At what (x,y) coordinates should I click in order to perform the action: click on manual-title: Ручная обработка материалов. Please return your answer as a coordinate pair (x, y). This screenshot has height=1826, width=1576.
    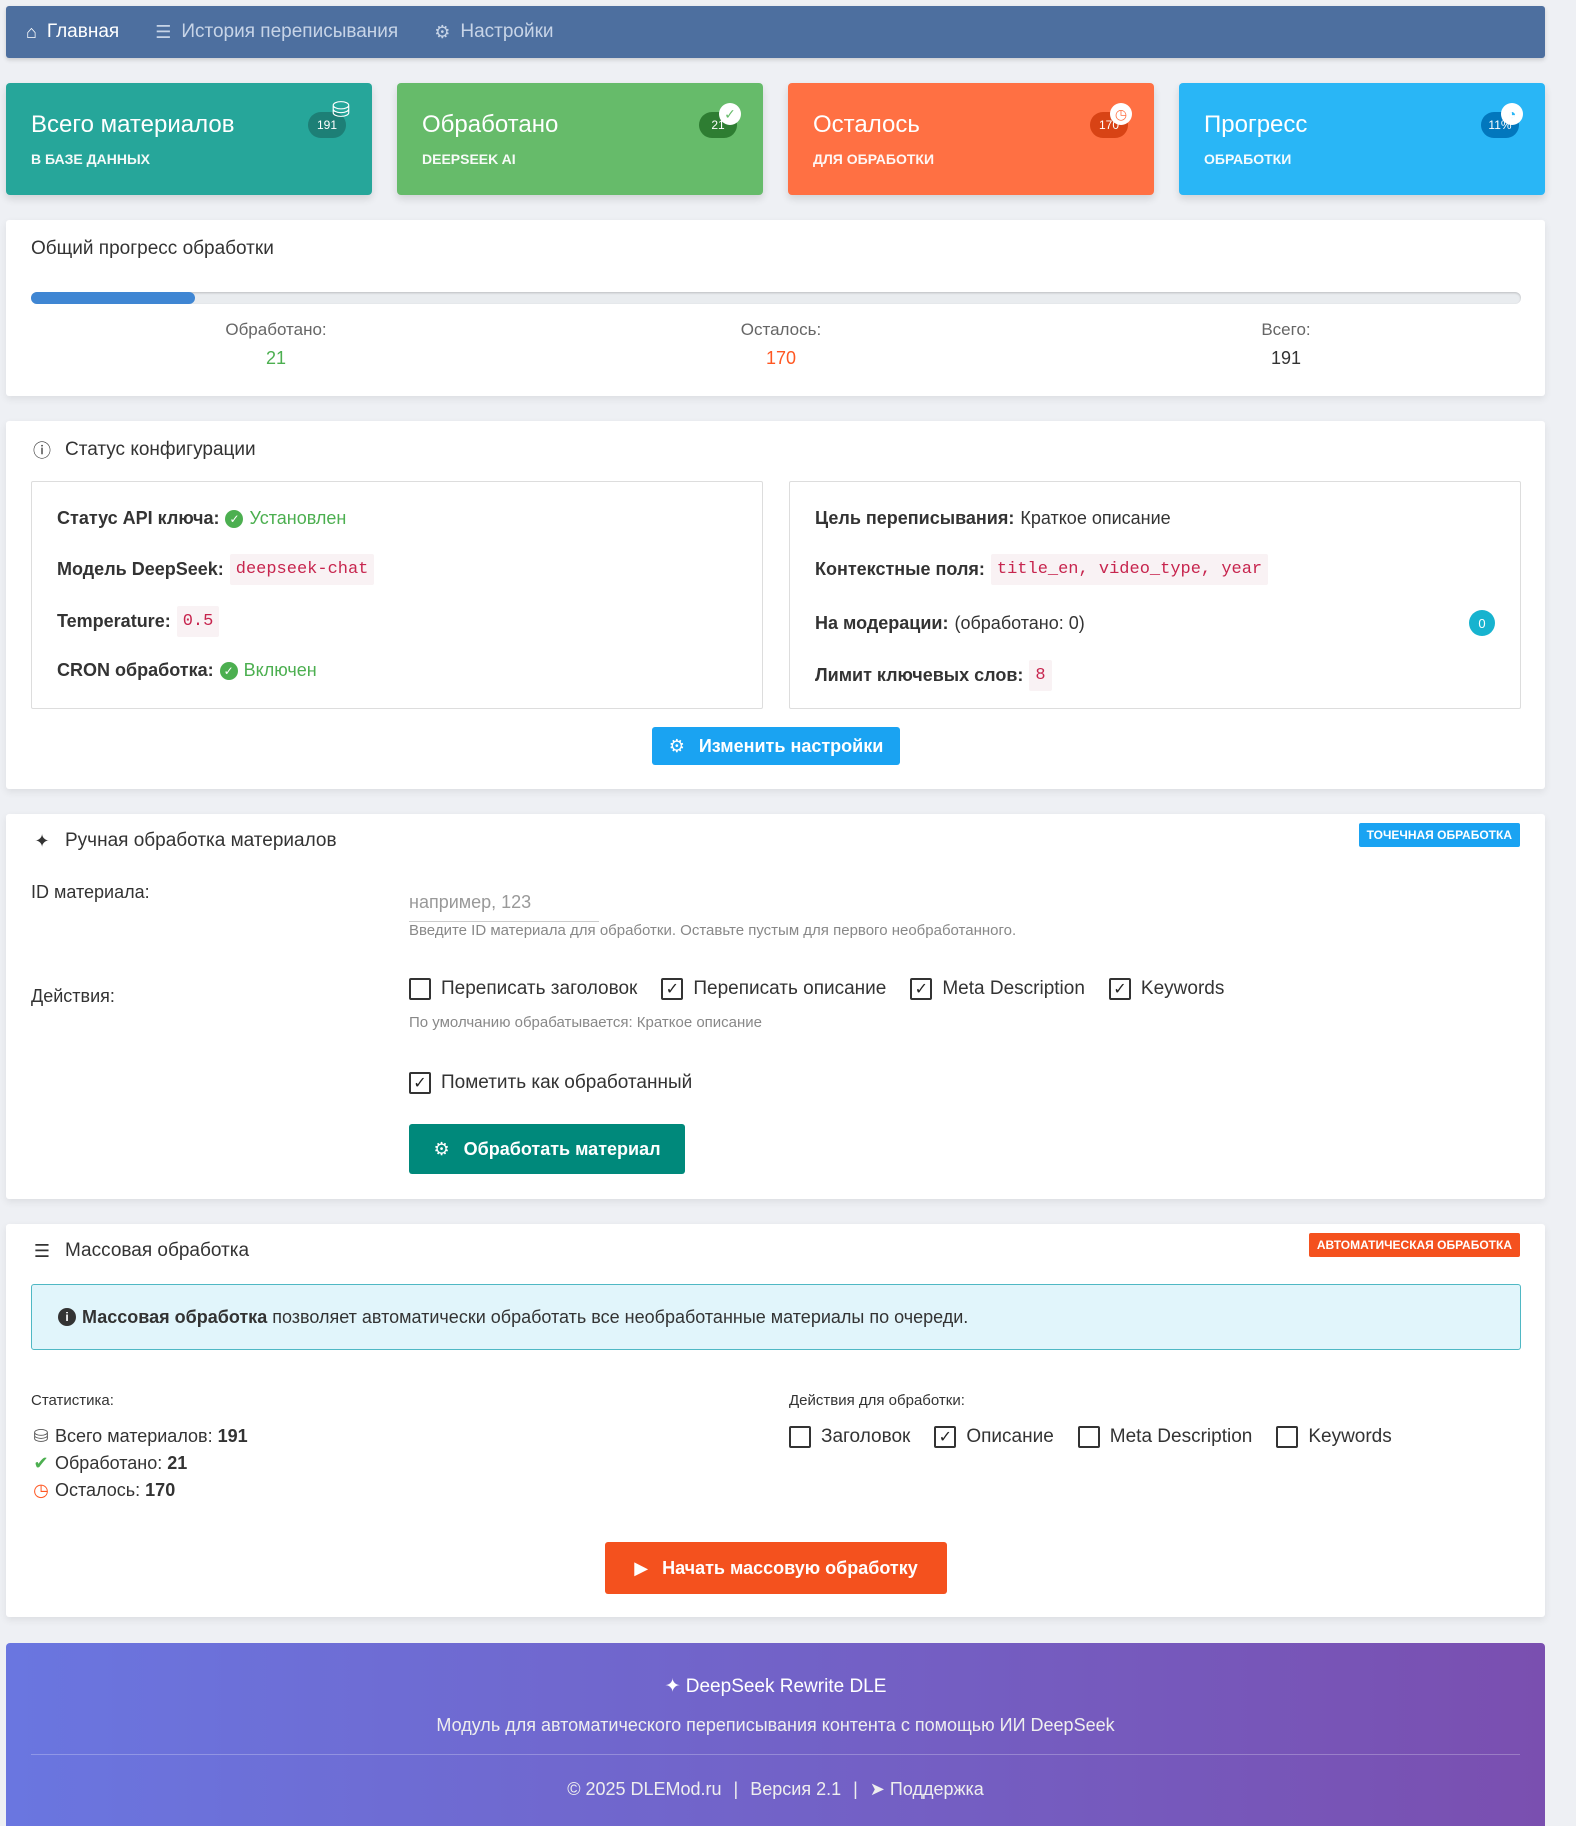
    Looking at the image, I should click on (201, 840).